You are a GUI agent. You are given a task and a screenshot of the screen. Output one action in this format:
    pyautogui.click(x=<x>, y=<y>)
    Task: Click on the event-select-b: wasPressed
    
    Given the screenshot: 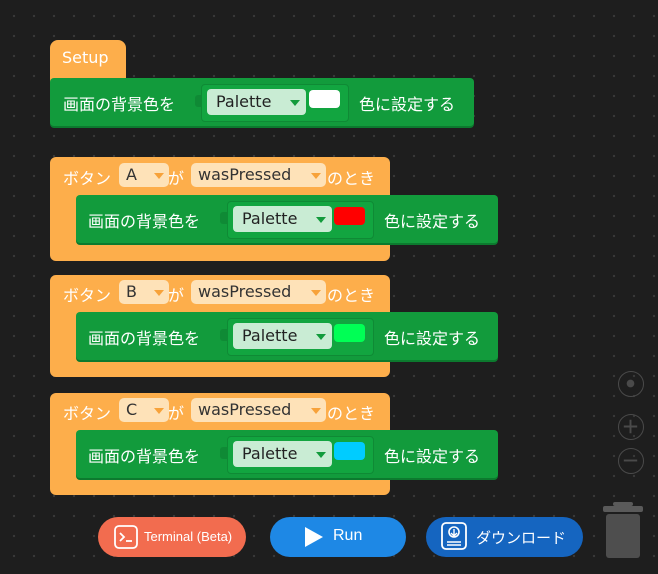 What is the action you would take?
    pyautogui.click(x=258, y=292)
    